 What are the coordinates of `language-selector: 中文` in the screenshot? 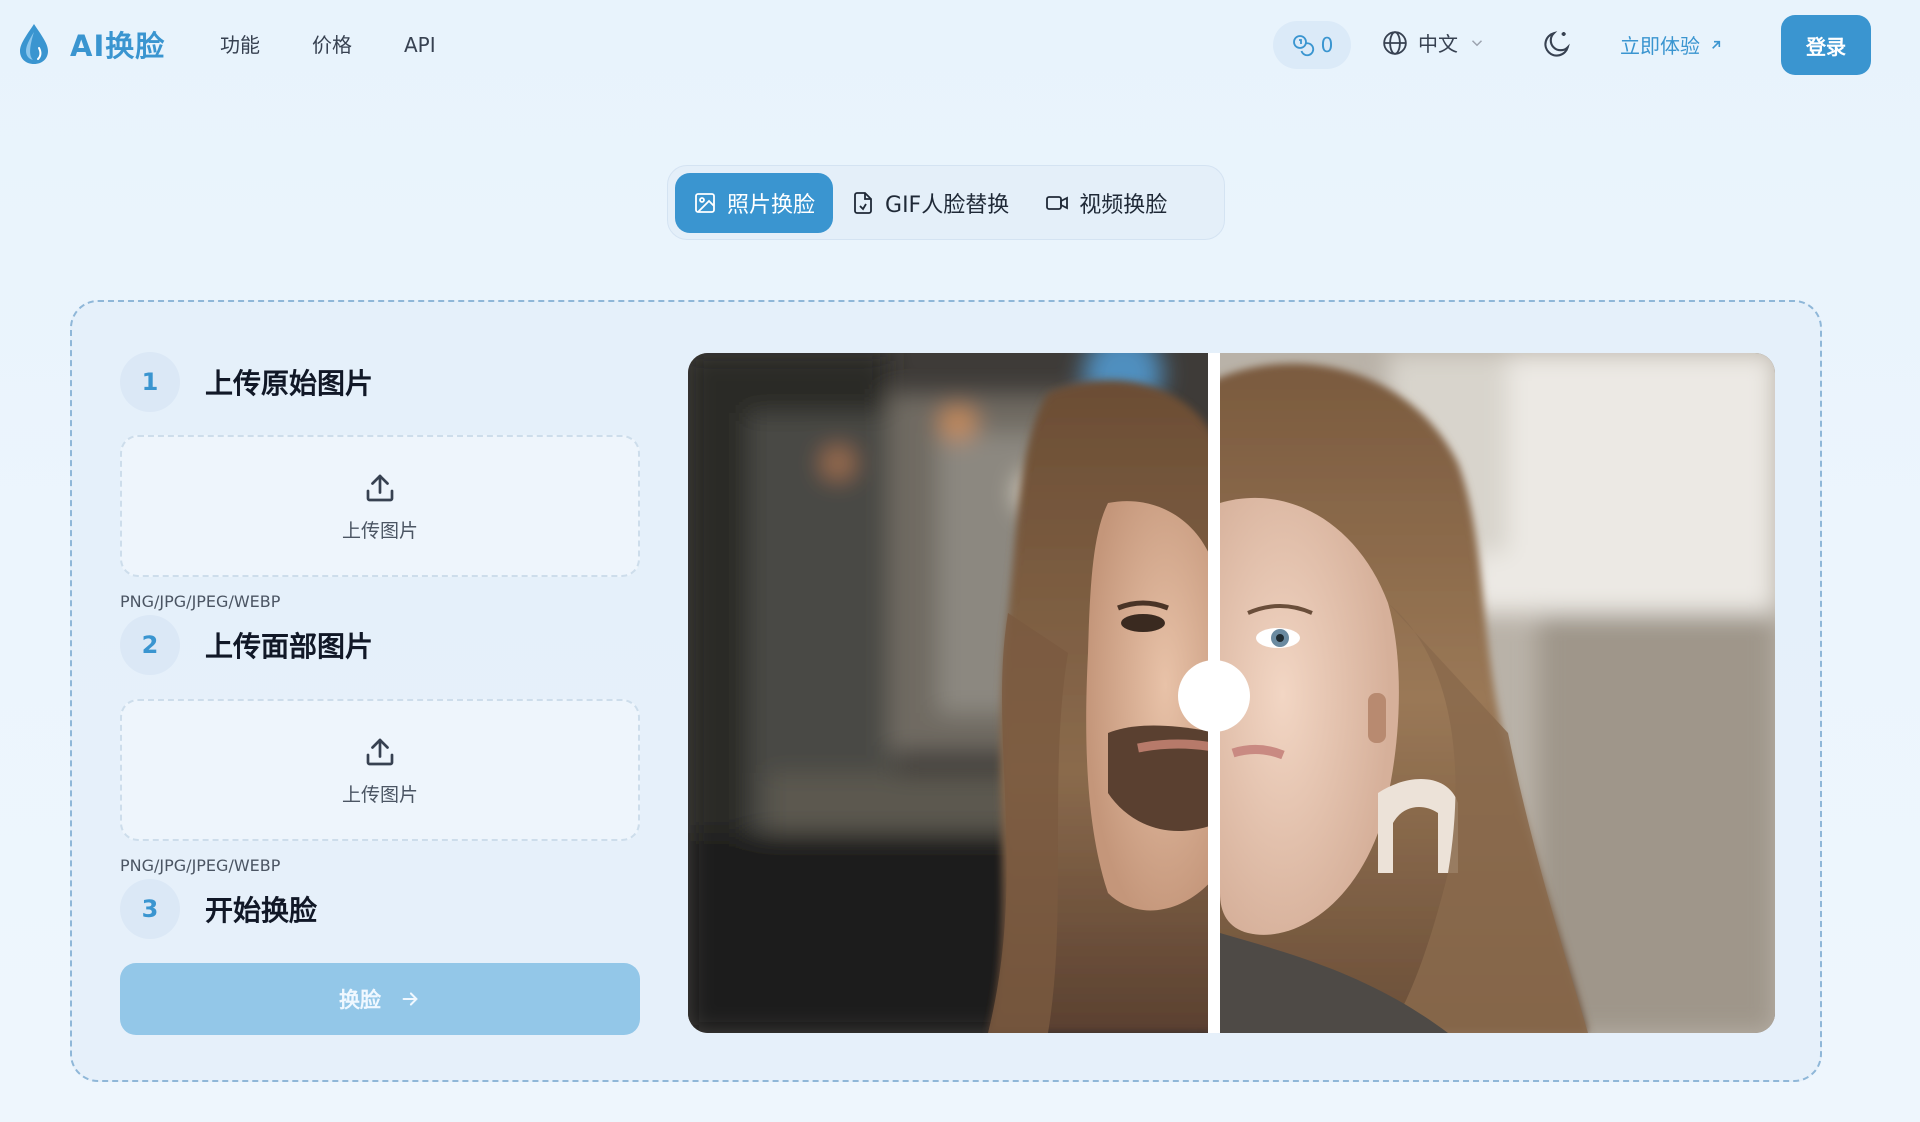 It's located at (1434, 42).